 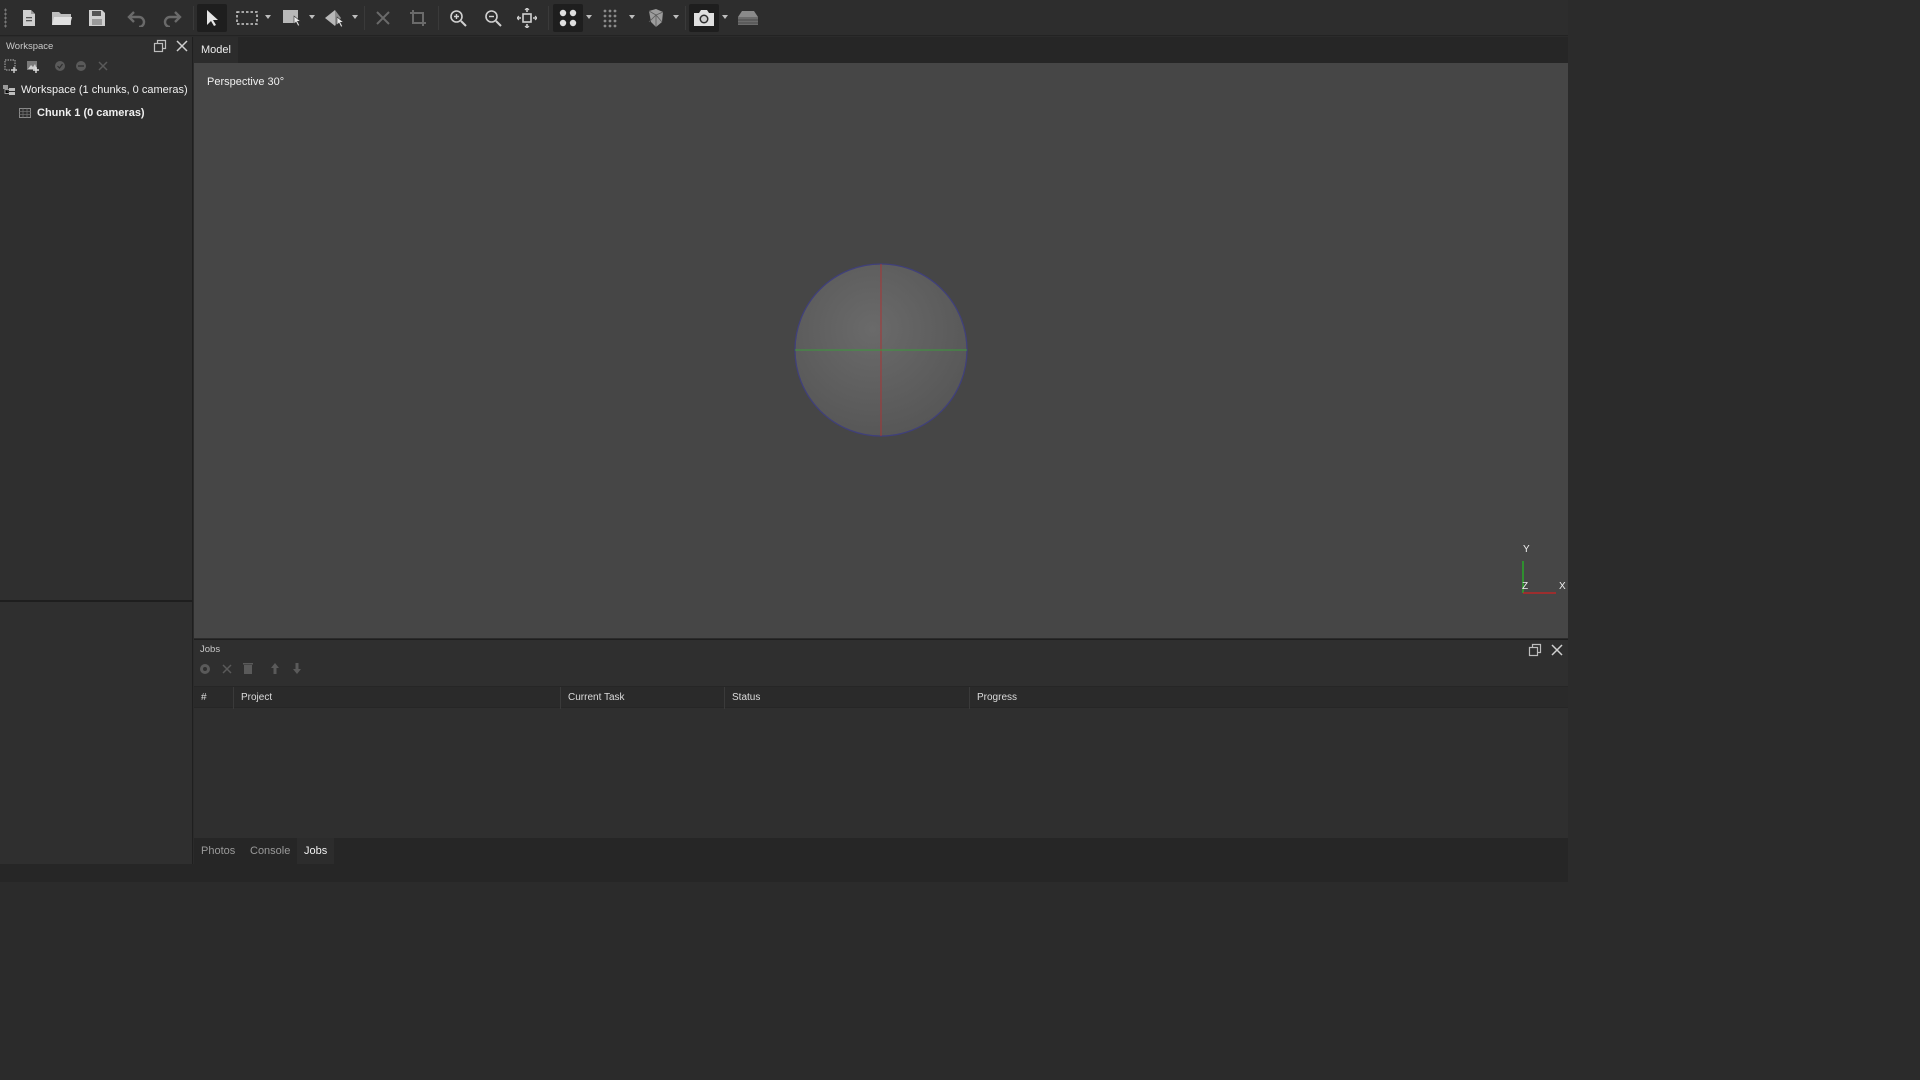 I want to click on dense-cloud-icon, so click(x=612, y=18).